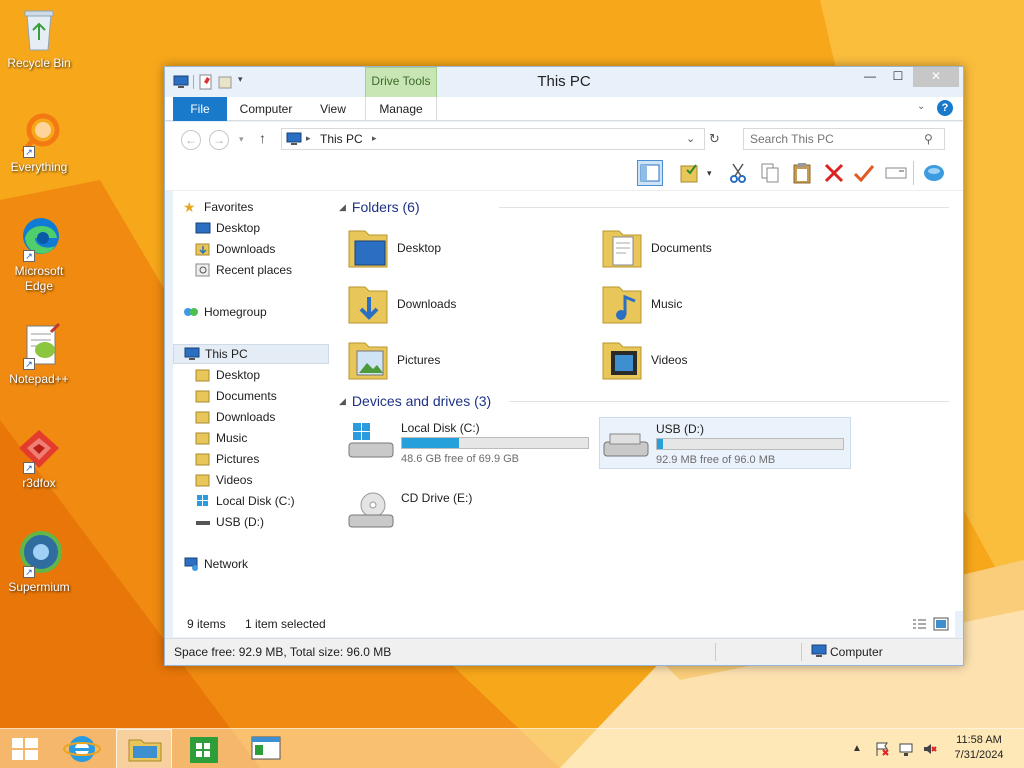 This screenshot has height=768, width=1024. What do you see at coordinates (273, 438) in the screenshot?
I see `nav-this-pc-music: Music` at bounding box center [273, 438].